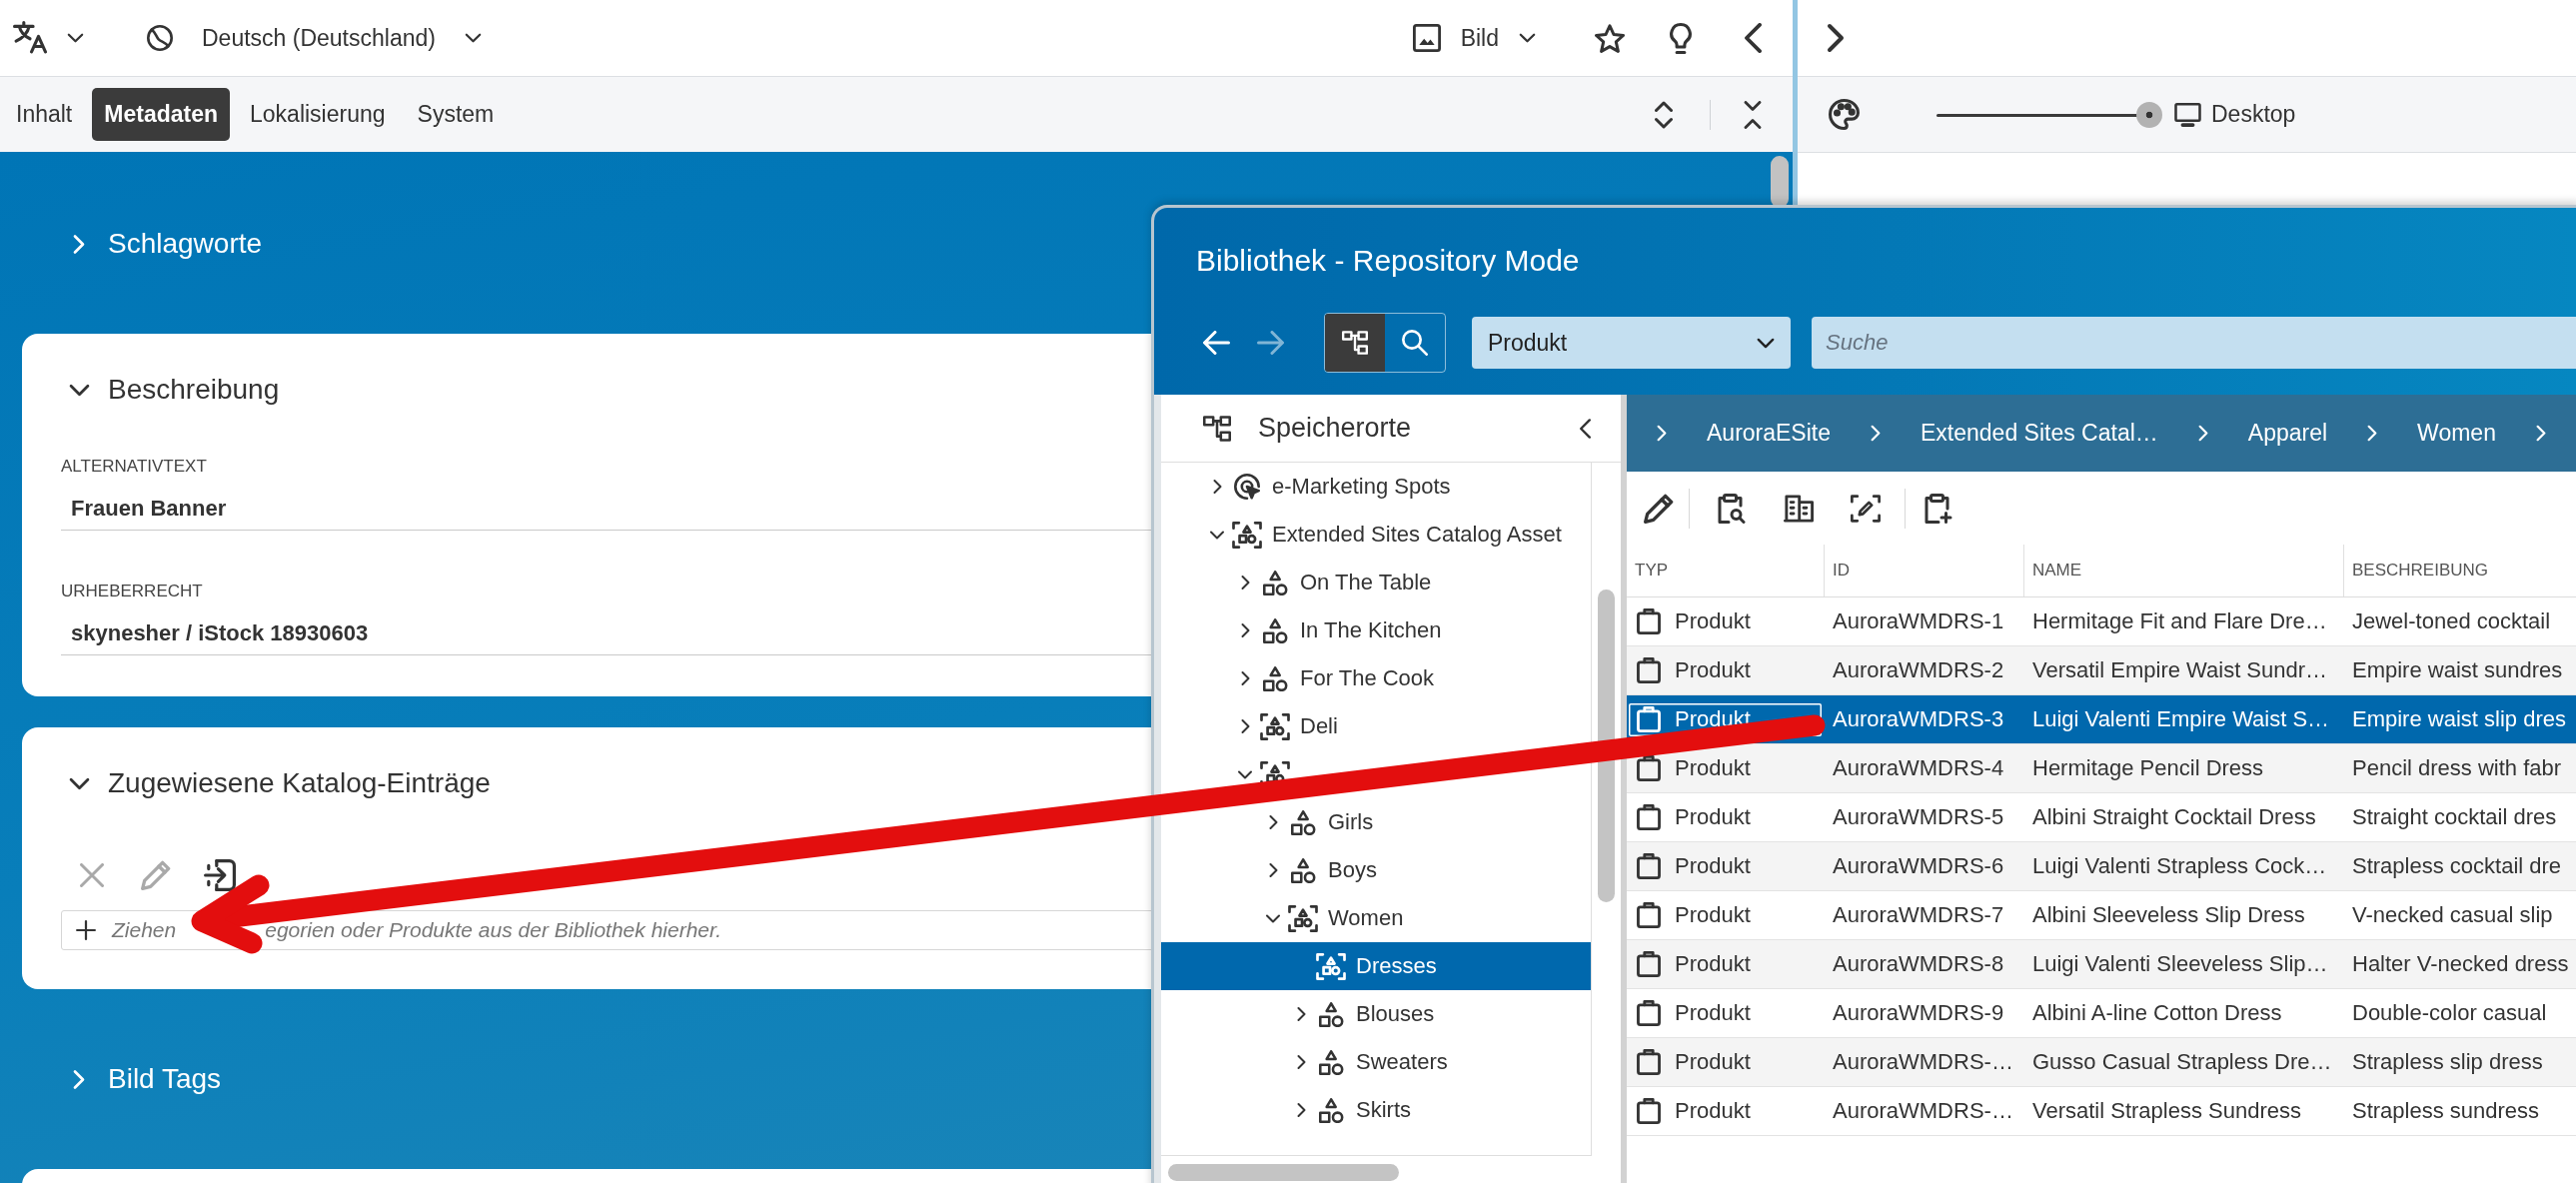 The image size is (2576, 1183). Describe the element at coordinates (1753, 114) in the screenshot. I see `fold-icon` at that location.